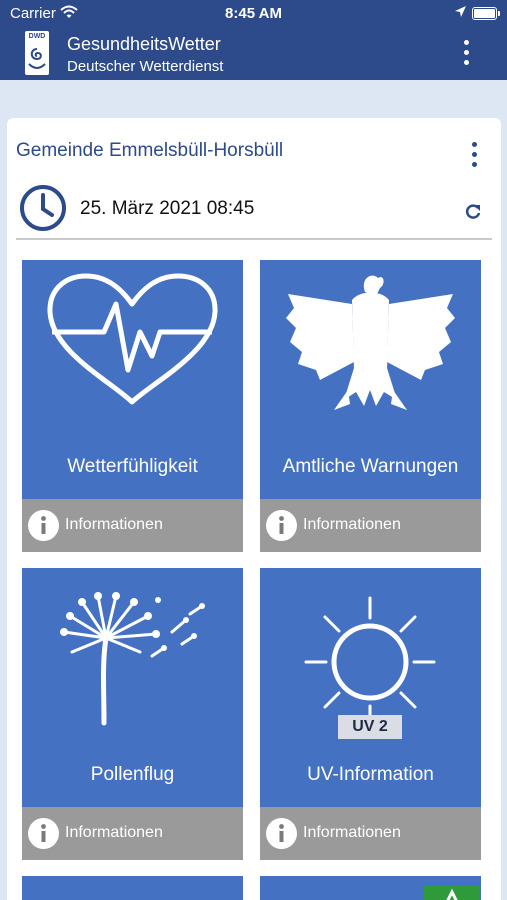 This screenshot has width=507, height=900. I want to click on location-arrow-icon, so click(460, 13).